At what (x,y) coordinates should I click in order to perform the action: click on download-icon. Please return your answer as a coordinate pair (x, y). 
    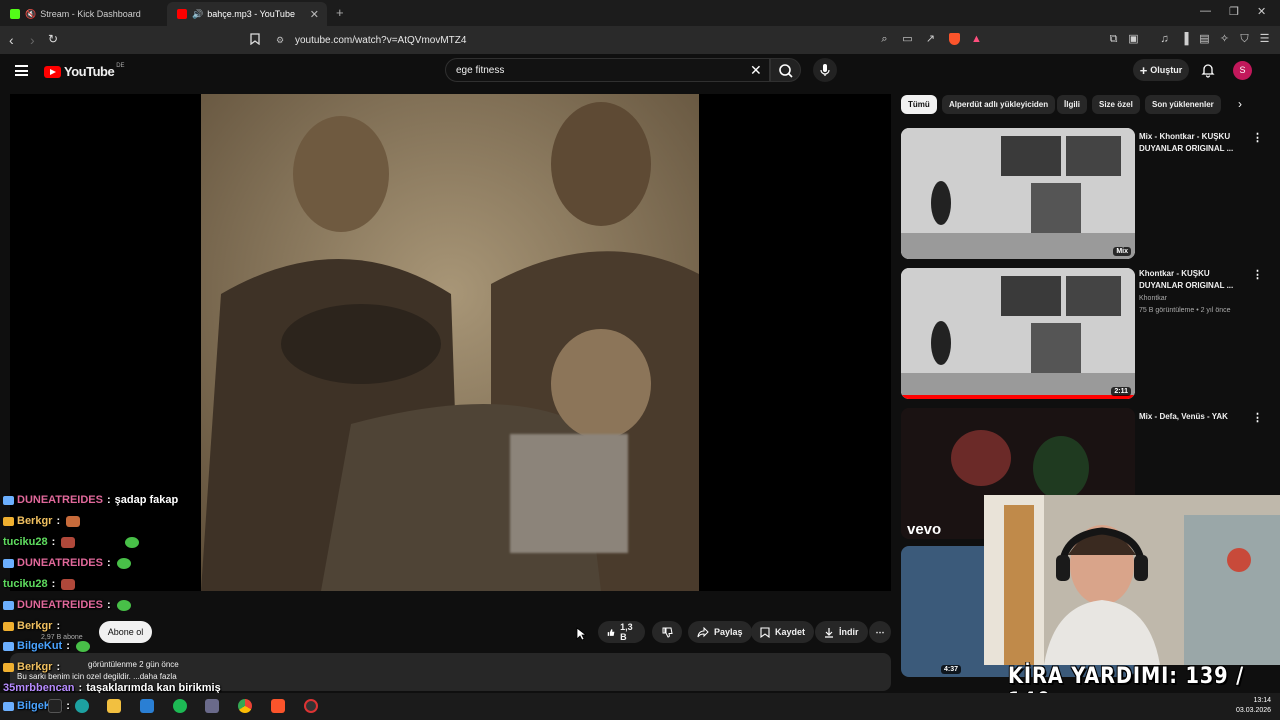
    Looking at the image, I should click on (829, 632).